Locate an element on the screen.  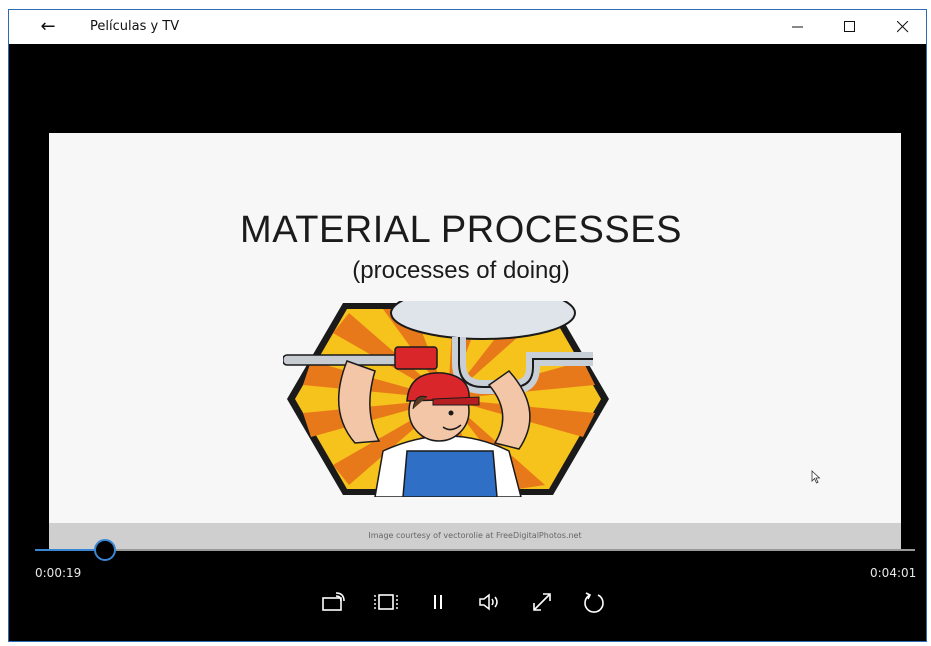
aspect-ratio-button is located at coordinates (386, 602).